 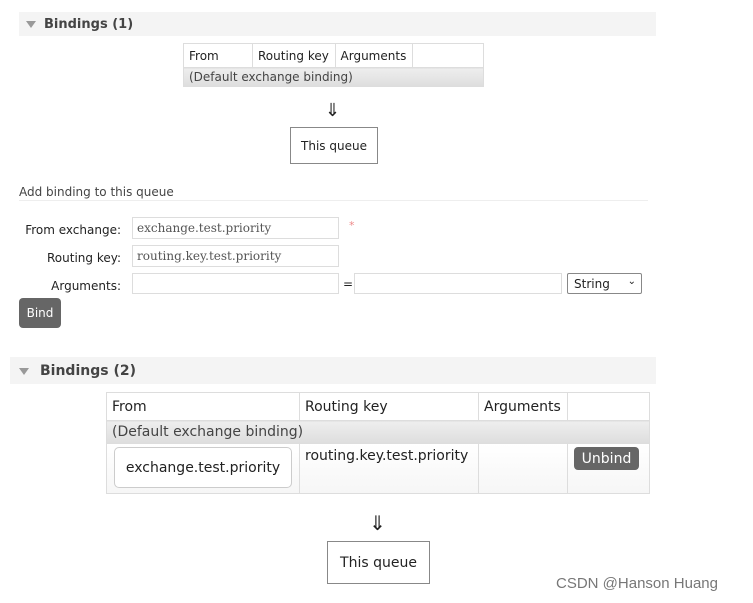 What do you see at coordinates (592, 284) in the screenshot?
I see `select-value: String` at bounding box center [592, 284].